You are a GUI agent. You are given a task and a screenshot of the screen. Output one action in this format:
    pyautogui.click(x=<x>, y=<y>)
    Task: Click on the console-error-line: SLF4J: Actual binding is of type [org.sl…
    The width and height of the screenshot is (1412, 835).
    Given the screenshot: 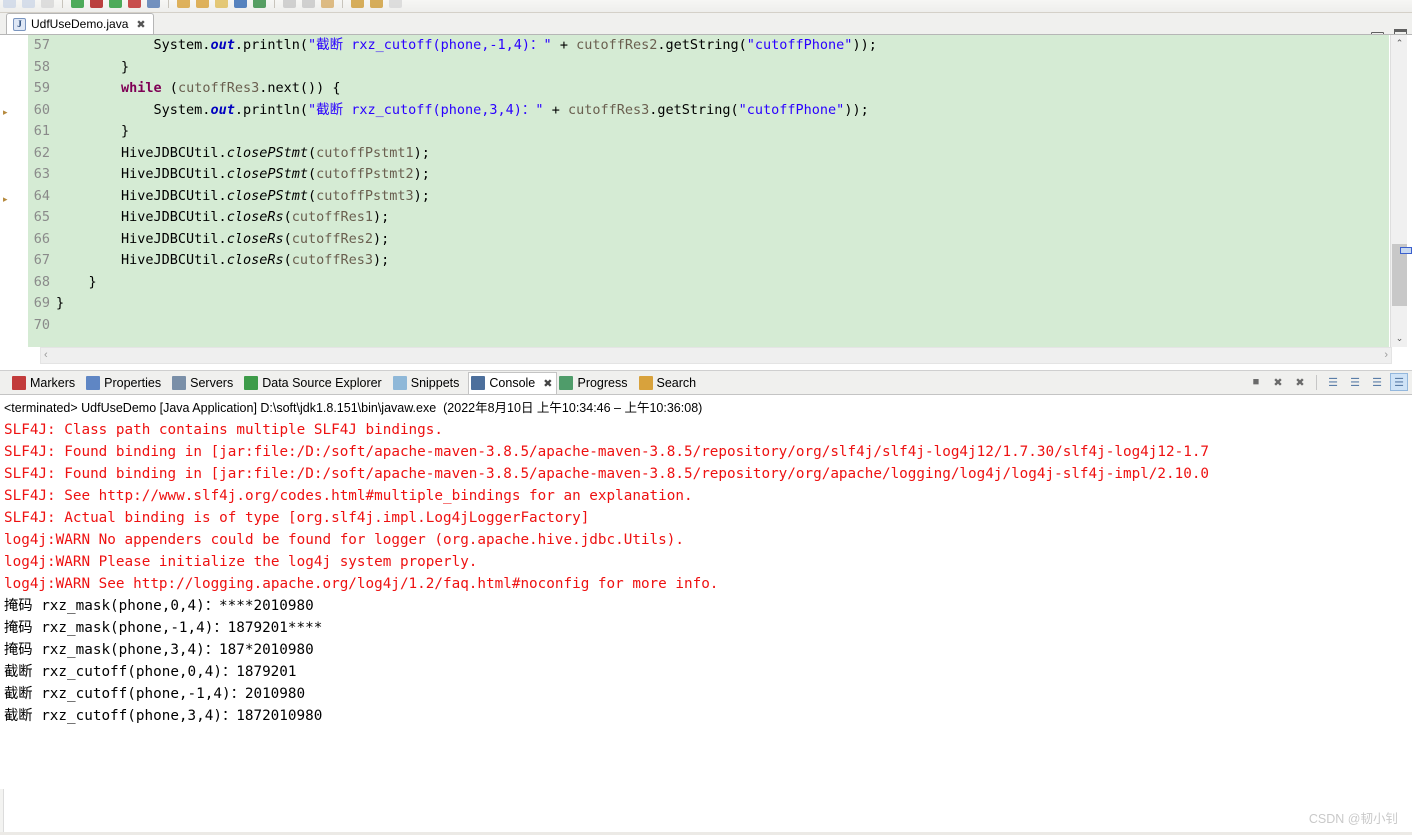 What is the action you would take?
    pyautogui.click(x=708, y=518)
    